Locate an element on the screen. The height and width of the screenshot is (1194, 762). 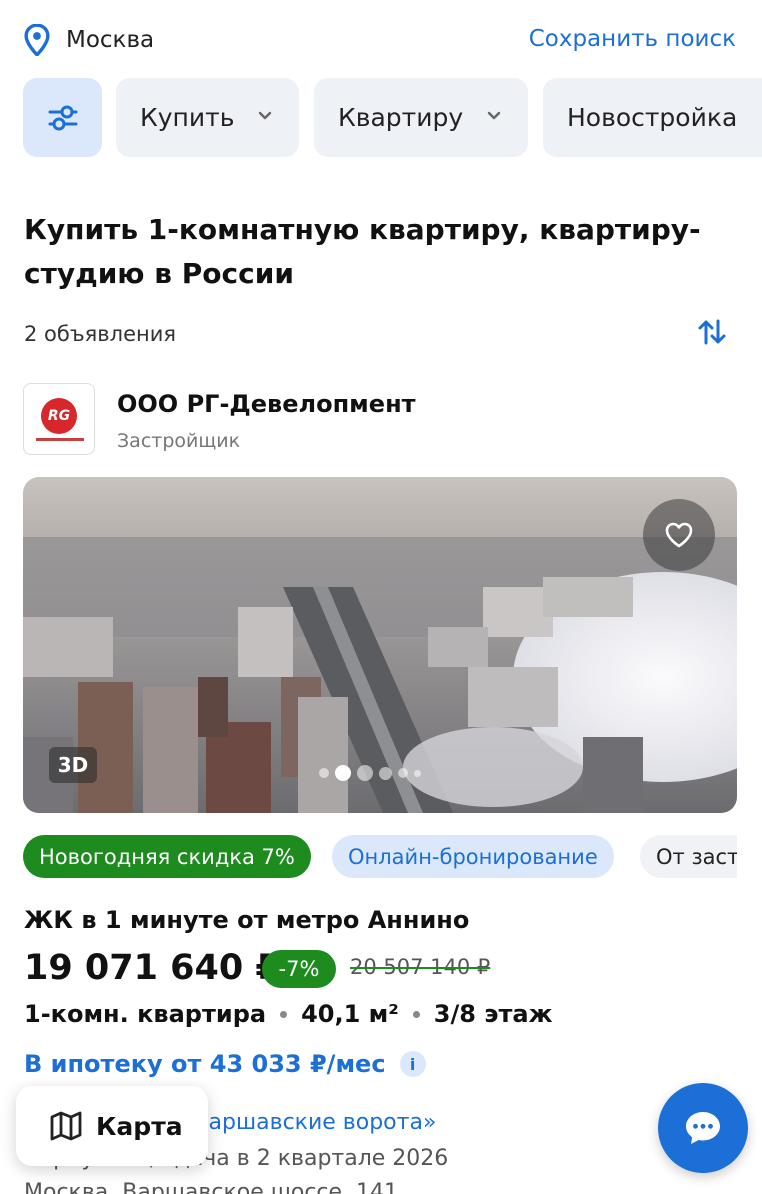
listing-price: 19 071 640 ₽ is located at coordinates (152, 968).